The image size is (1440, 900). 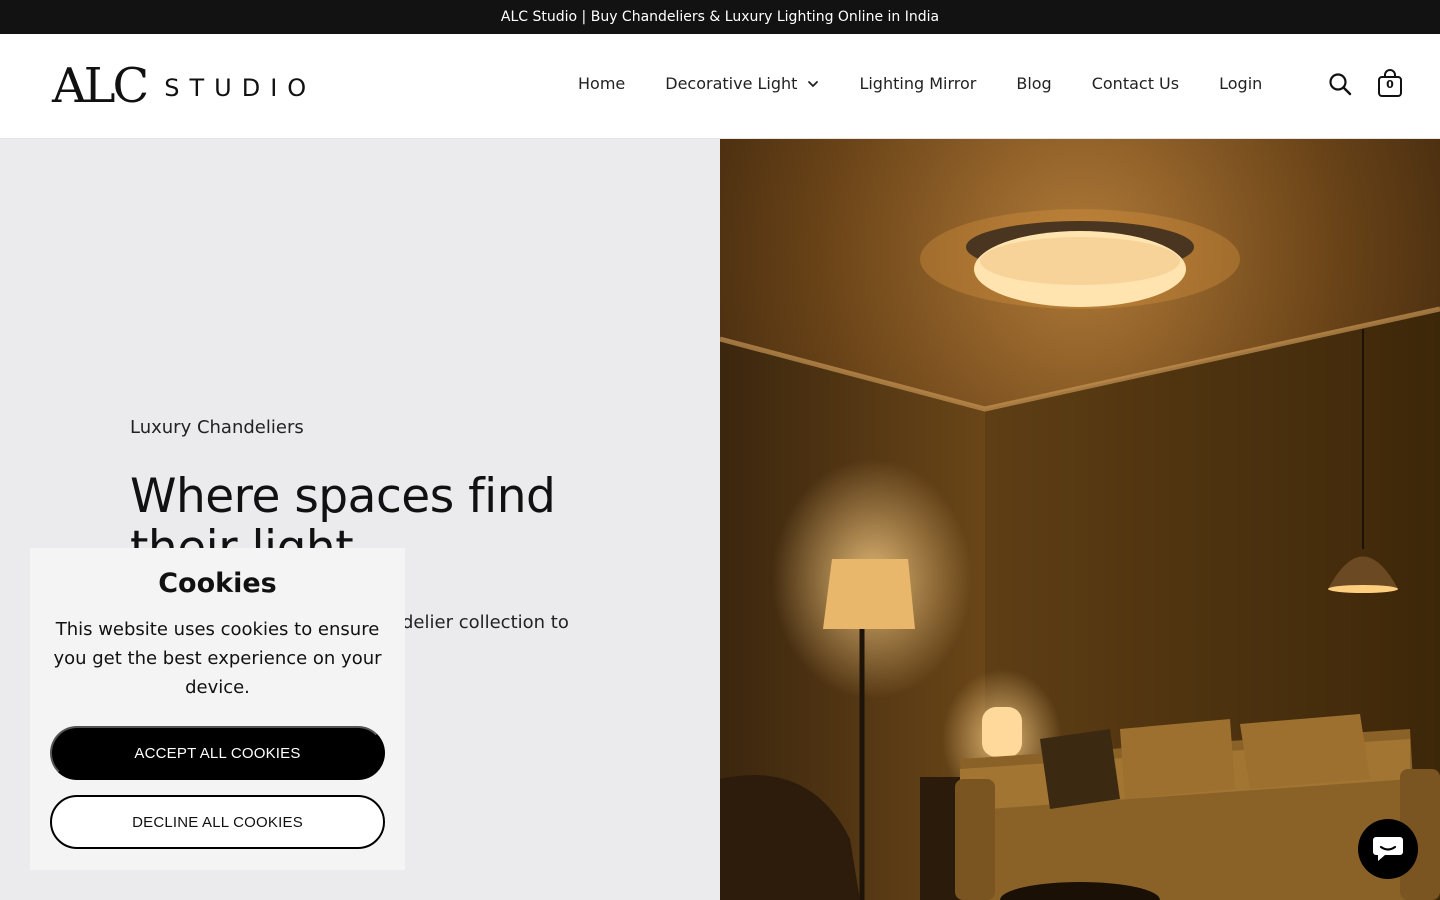 I want to click on search-icon, so click(x=1340, y=84).